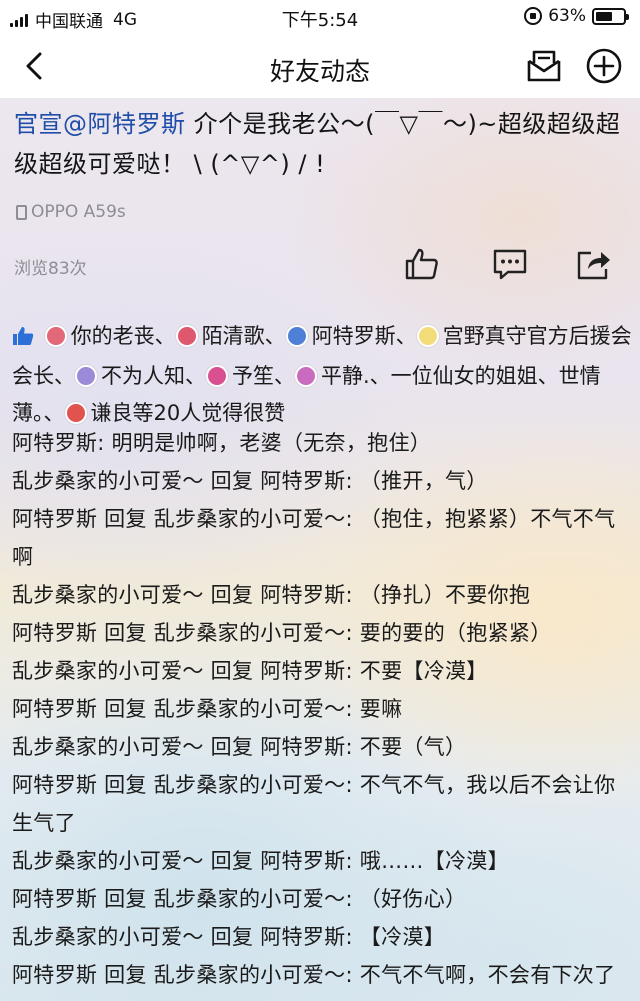  I want to click on post-mention: 官宣@阿特罗斯, so click(100, 124).